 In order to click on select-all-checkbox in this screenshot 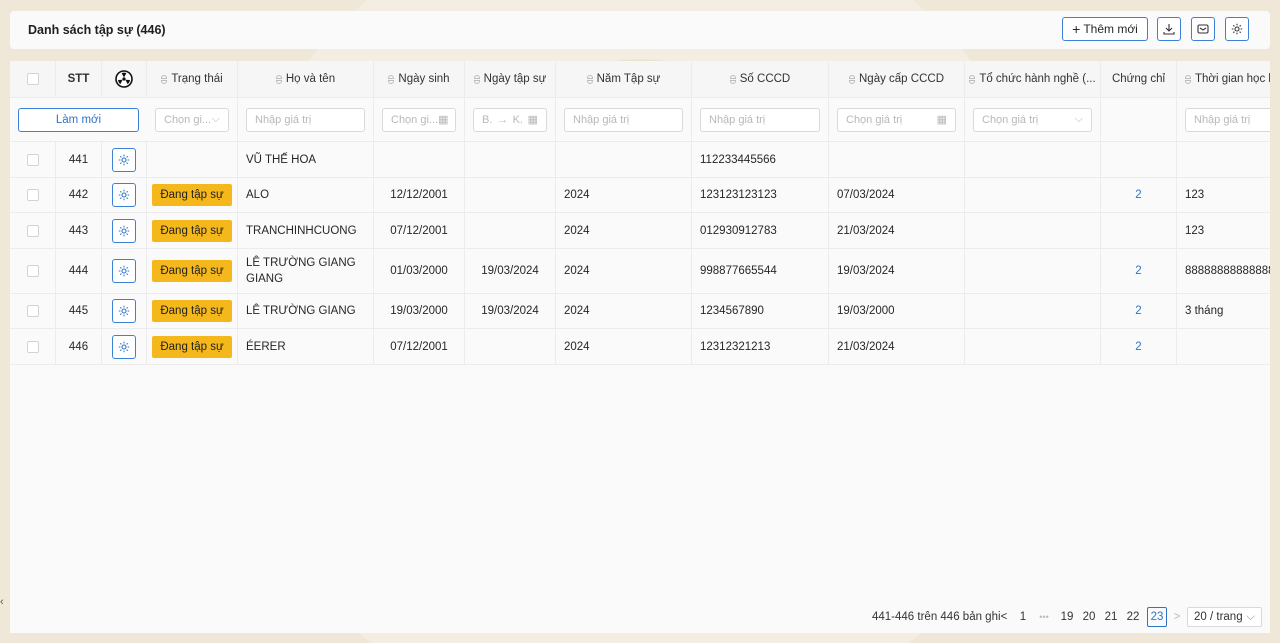, I will do `click(32, 79)`.